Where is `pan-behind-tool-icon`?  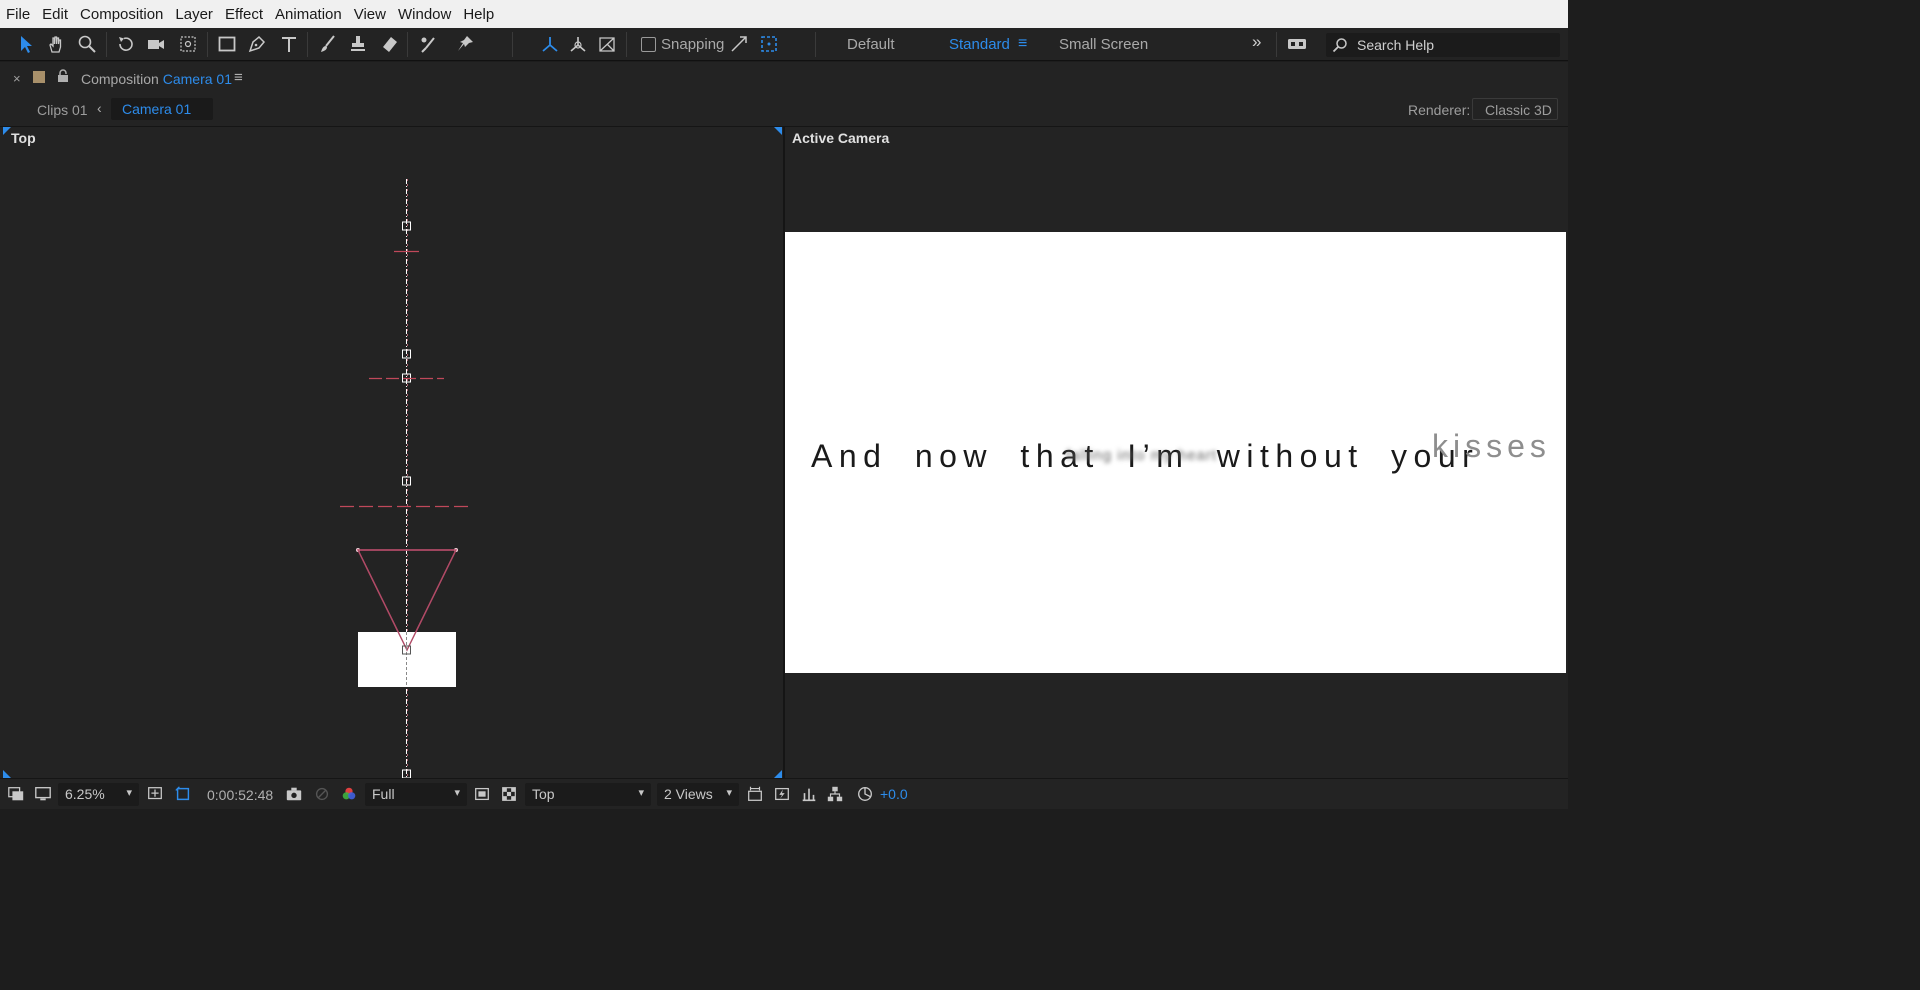 pan-behind-tool-icon is located at coordinates (188, 44).